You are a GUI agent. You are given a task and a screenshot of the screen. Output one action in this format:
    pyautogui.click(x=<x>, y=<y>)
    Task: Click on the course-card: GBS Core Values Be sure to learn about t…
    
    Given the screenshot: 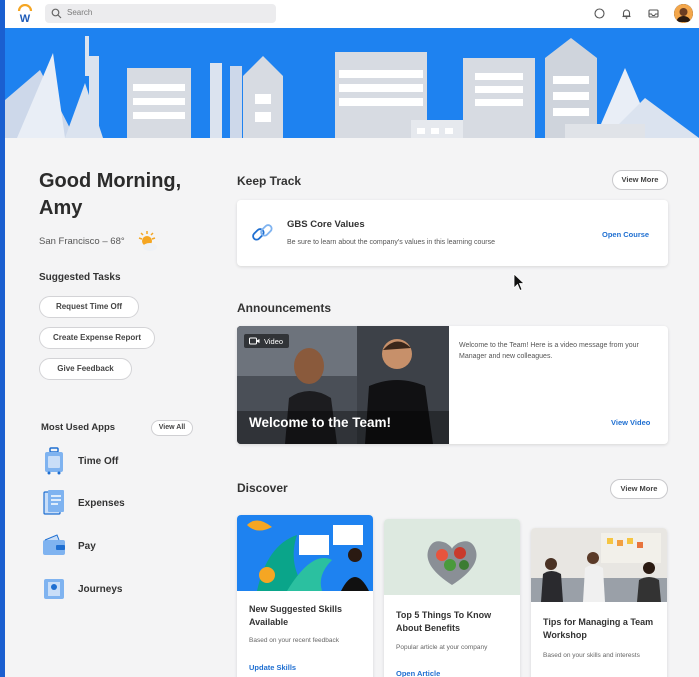 What is the action you would take?
    pyautogui.click(x=452, y=233)
    